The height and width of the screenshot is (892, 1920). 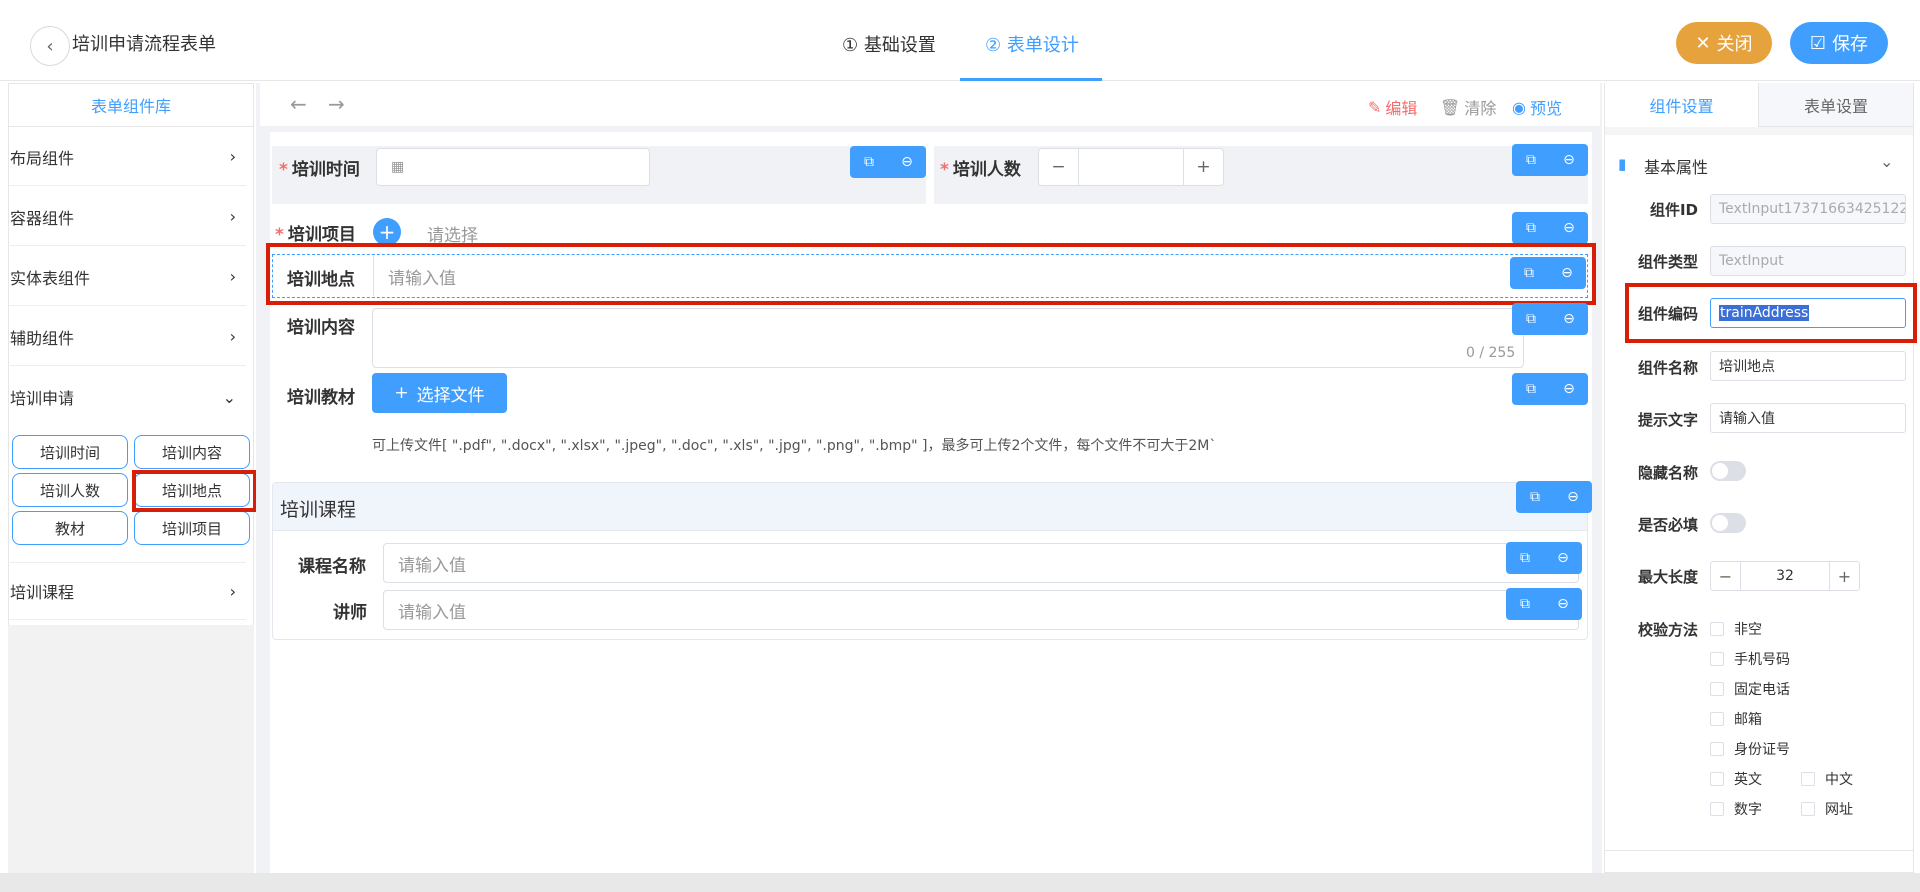 What do you see at coordinates (1736, 779) in the screenshot?
I see `validation-english: 英文` at bounding box center [1736, 779].